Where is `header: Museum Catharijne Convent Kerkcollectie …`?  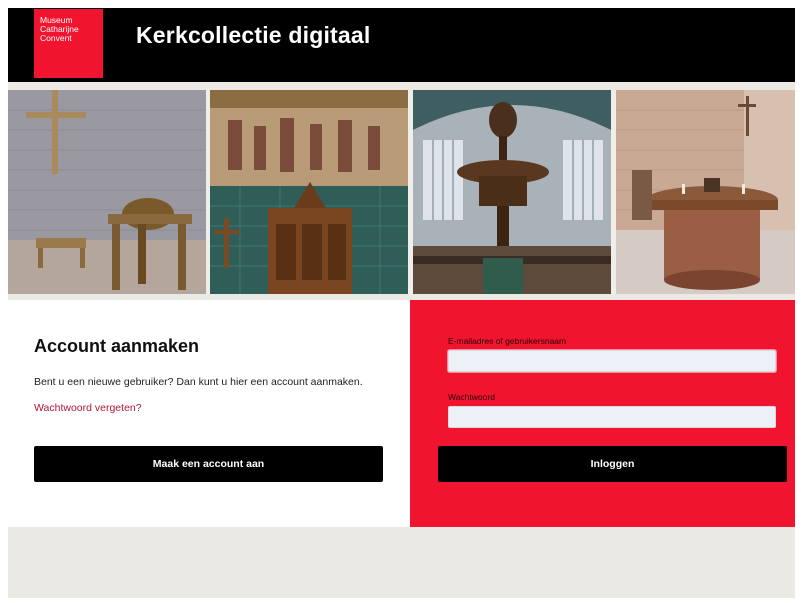 header: Museum Catharijne Convent Kerkcollectie … is located at coordinates (401, 45).